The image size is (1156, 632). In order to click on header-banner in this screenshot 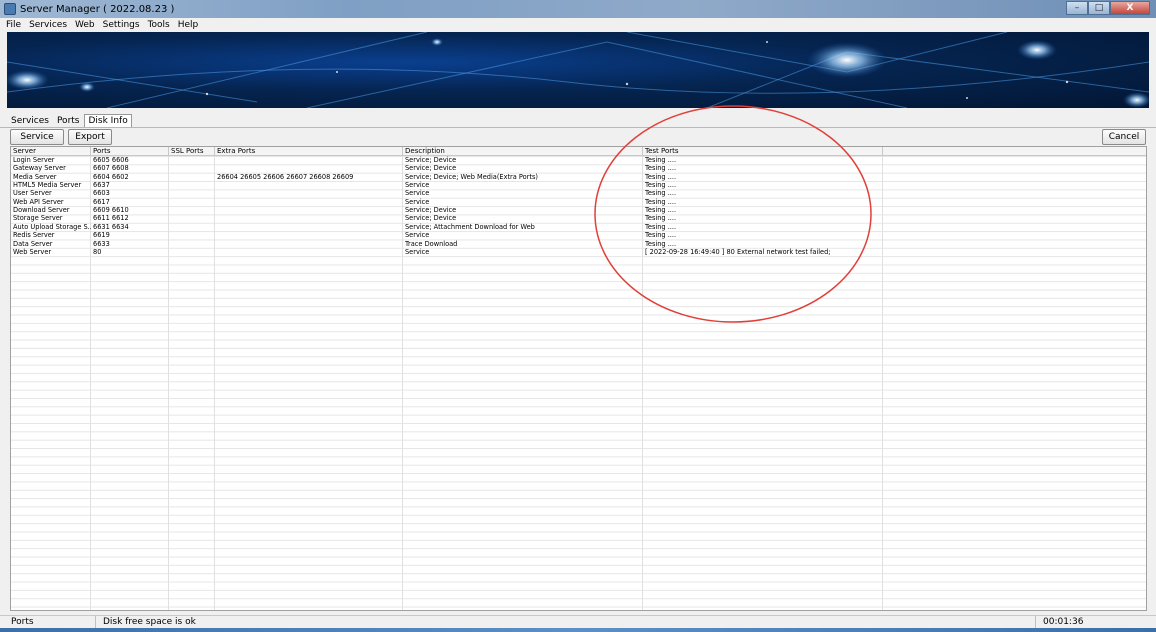, I will do `click(578, 70)`.